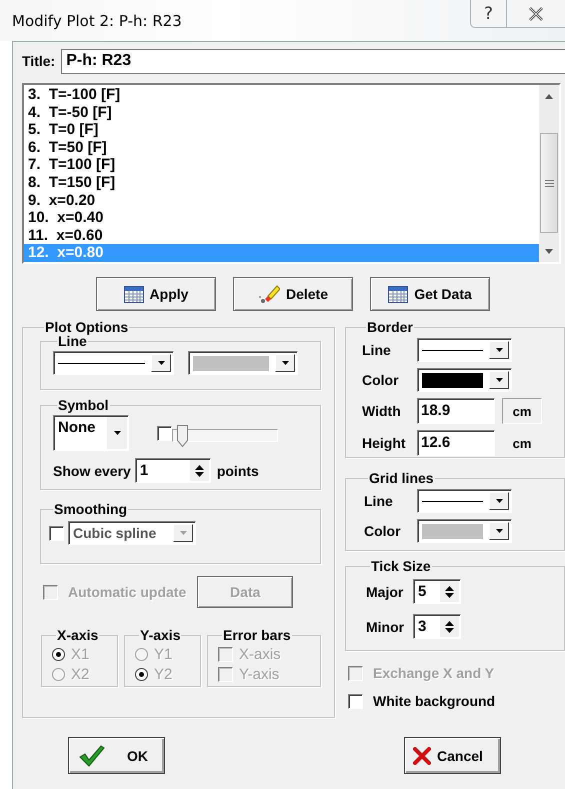 This screenshot has height=789, width=565. I want to click on minor-label: Minor, so click(386, 626).